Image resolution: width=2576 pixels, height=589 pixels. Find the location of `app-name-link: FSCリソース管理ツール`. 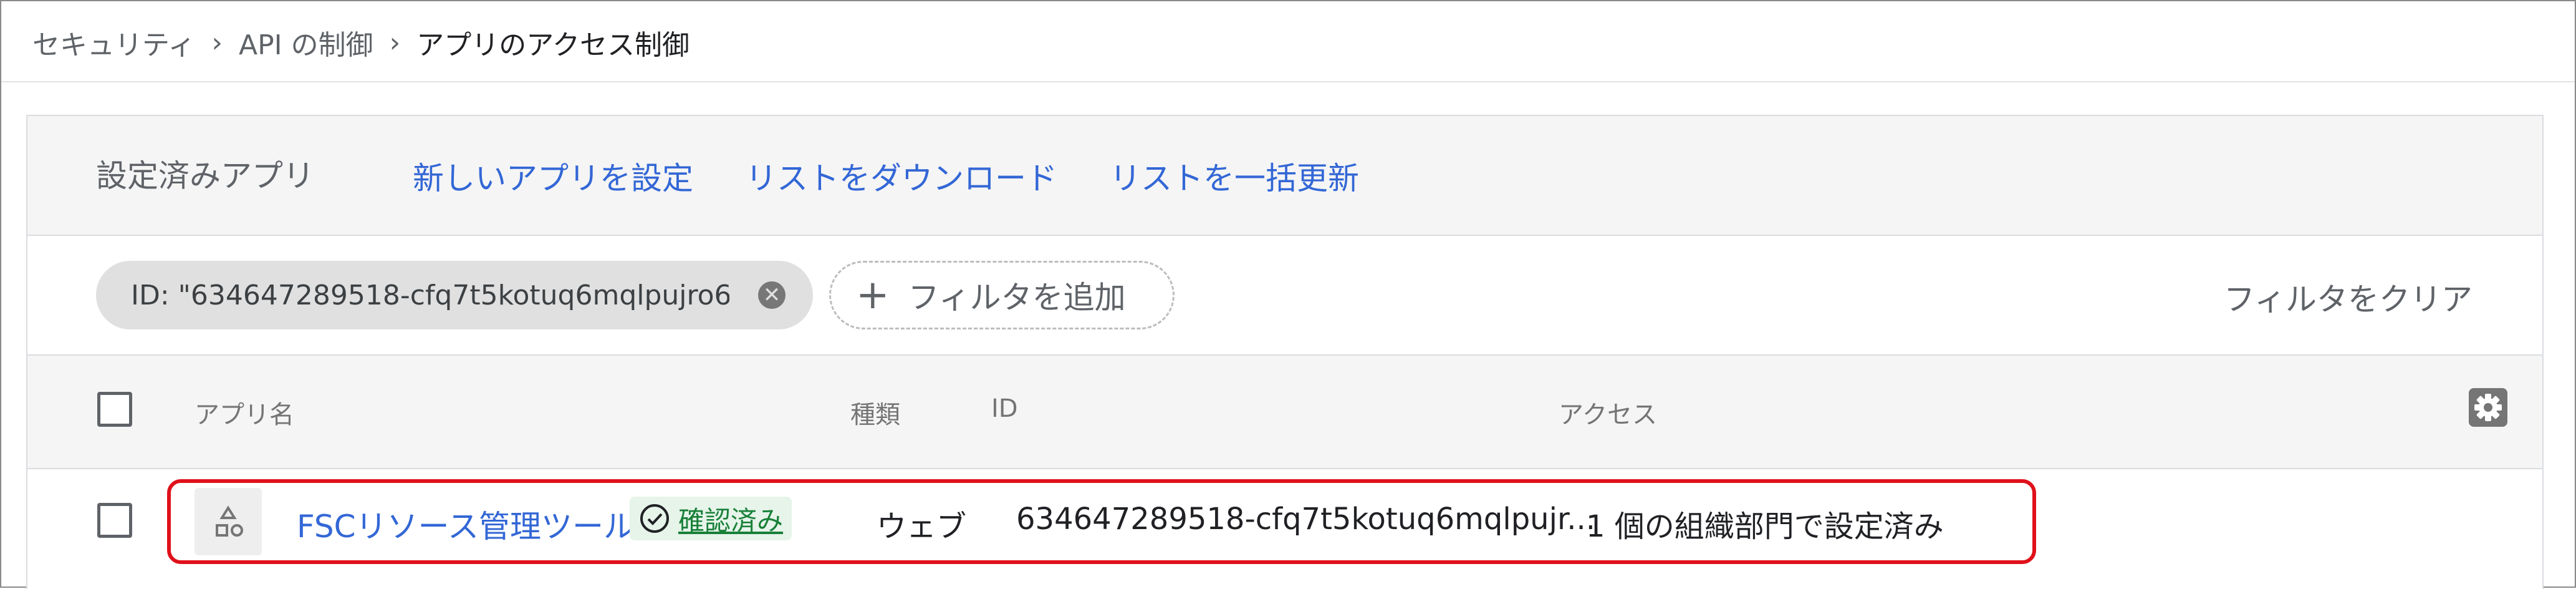

app-name-link: FSCリソース管理ツール is located at coordinates (466, 524).